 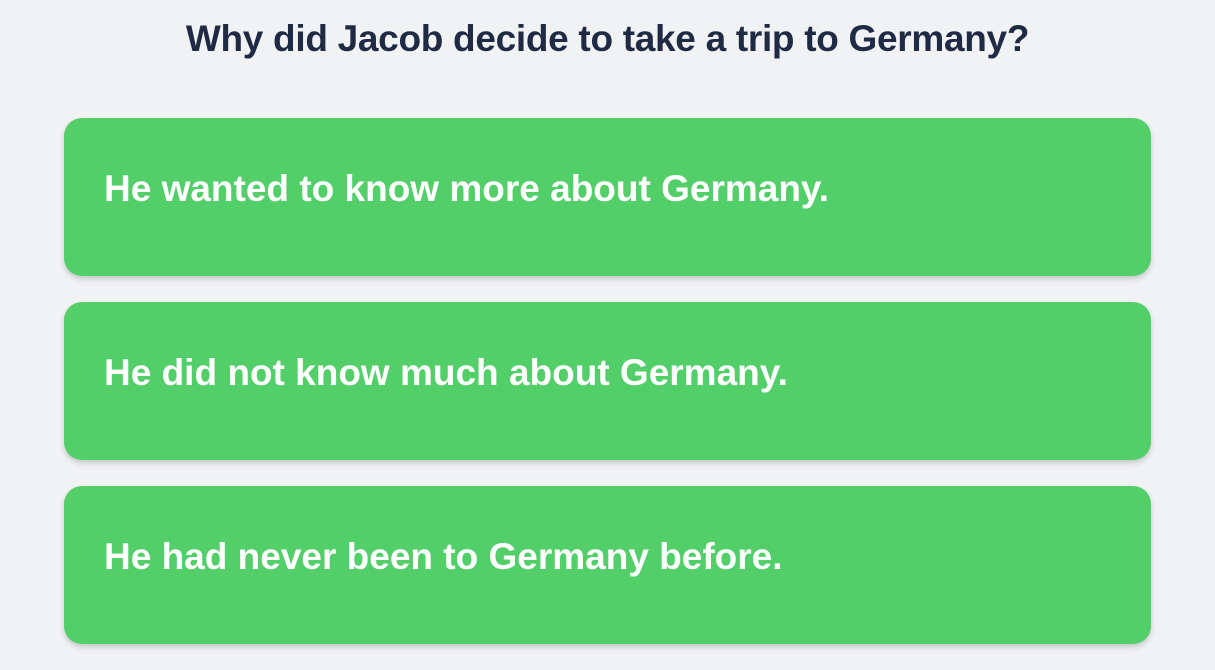 What do you see at coordinates (443, 556) in the screenshot?
I see `answer-option-label: He had never been to Germany before.` at bounding box center [443, 556].